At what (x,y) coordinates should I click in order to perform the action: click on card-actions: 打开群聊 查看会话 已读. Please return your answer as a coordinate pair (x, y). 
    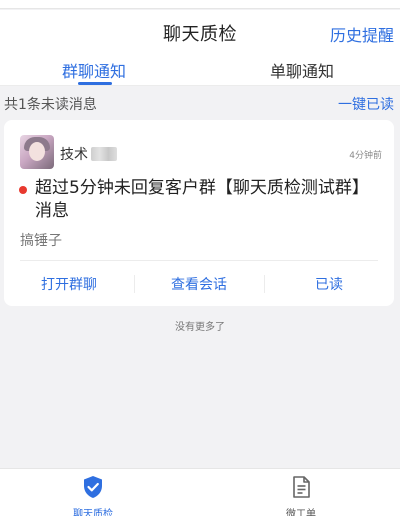
    Looking at the image, I should click on (199, 283).